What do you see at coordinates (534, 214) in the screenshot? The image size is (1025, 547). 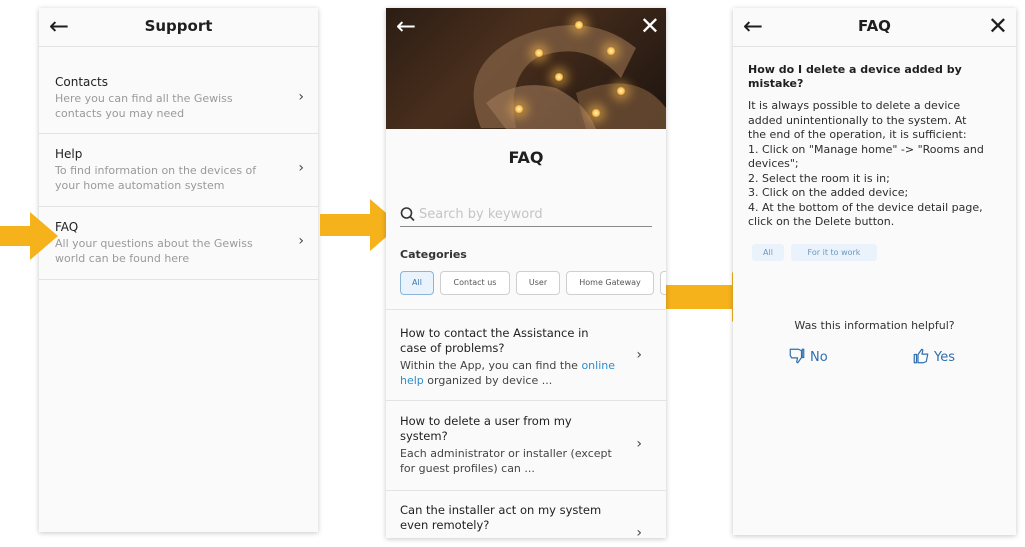 I see `search-input` at bounding box center [534, 214].